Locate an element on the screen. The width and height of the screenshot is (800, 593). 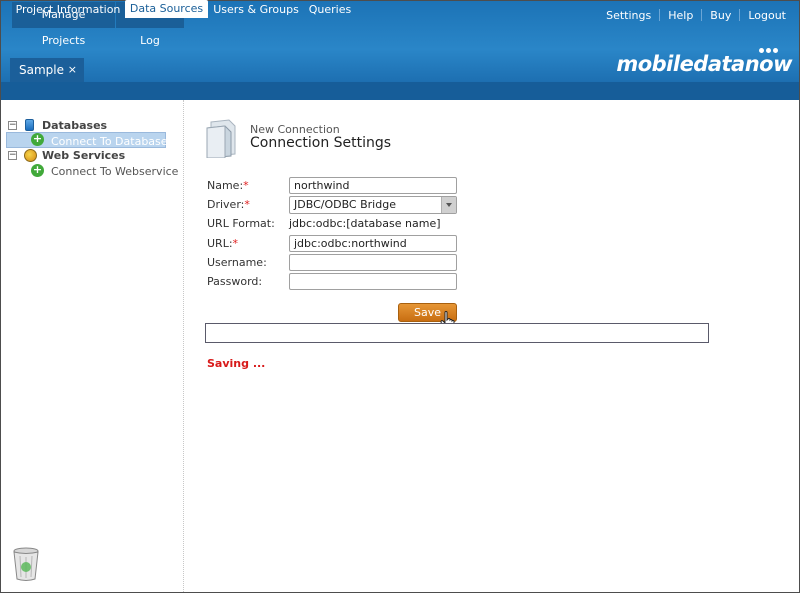
project-tab-sample: Sample × is located at coordinates (47, 70).